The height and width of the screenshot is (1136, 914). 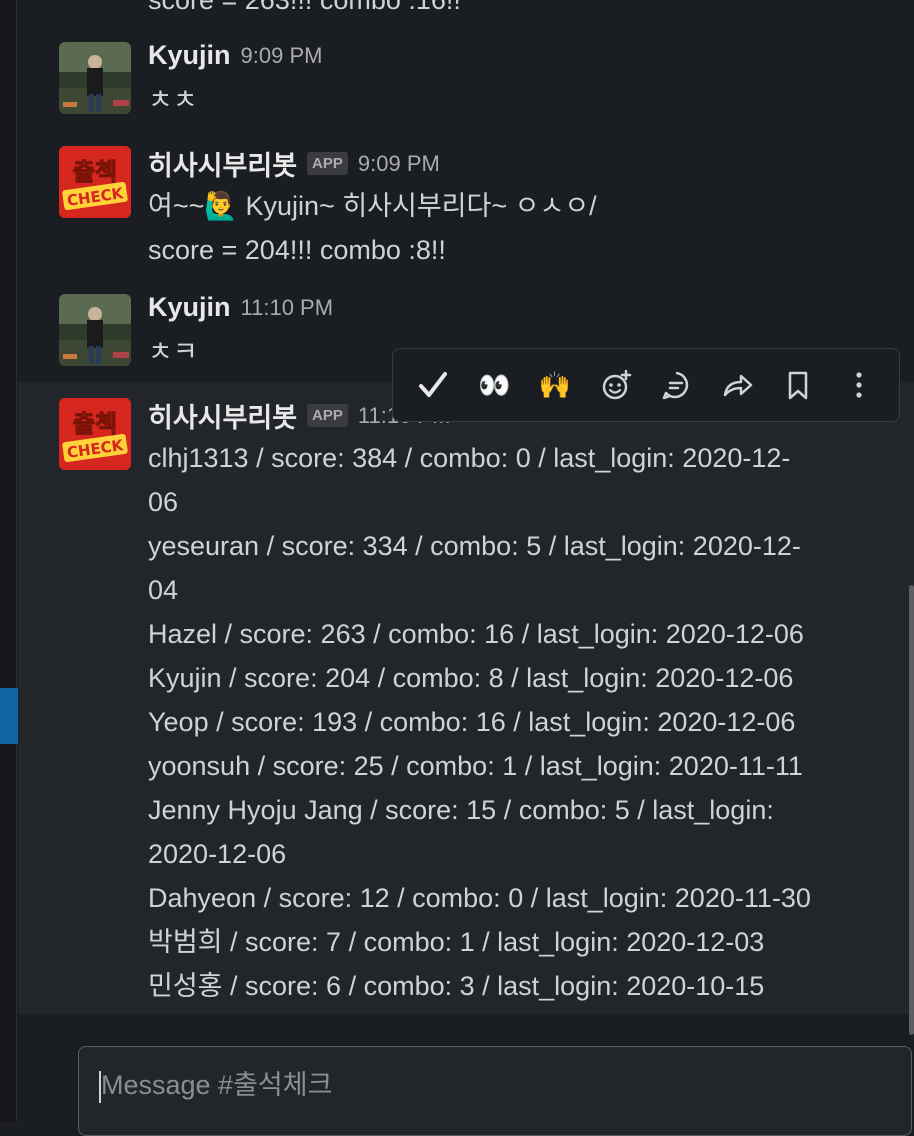 I want to click on score-line: score = 204!!! combo :8!!, so click(x=297, y=250).